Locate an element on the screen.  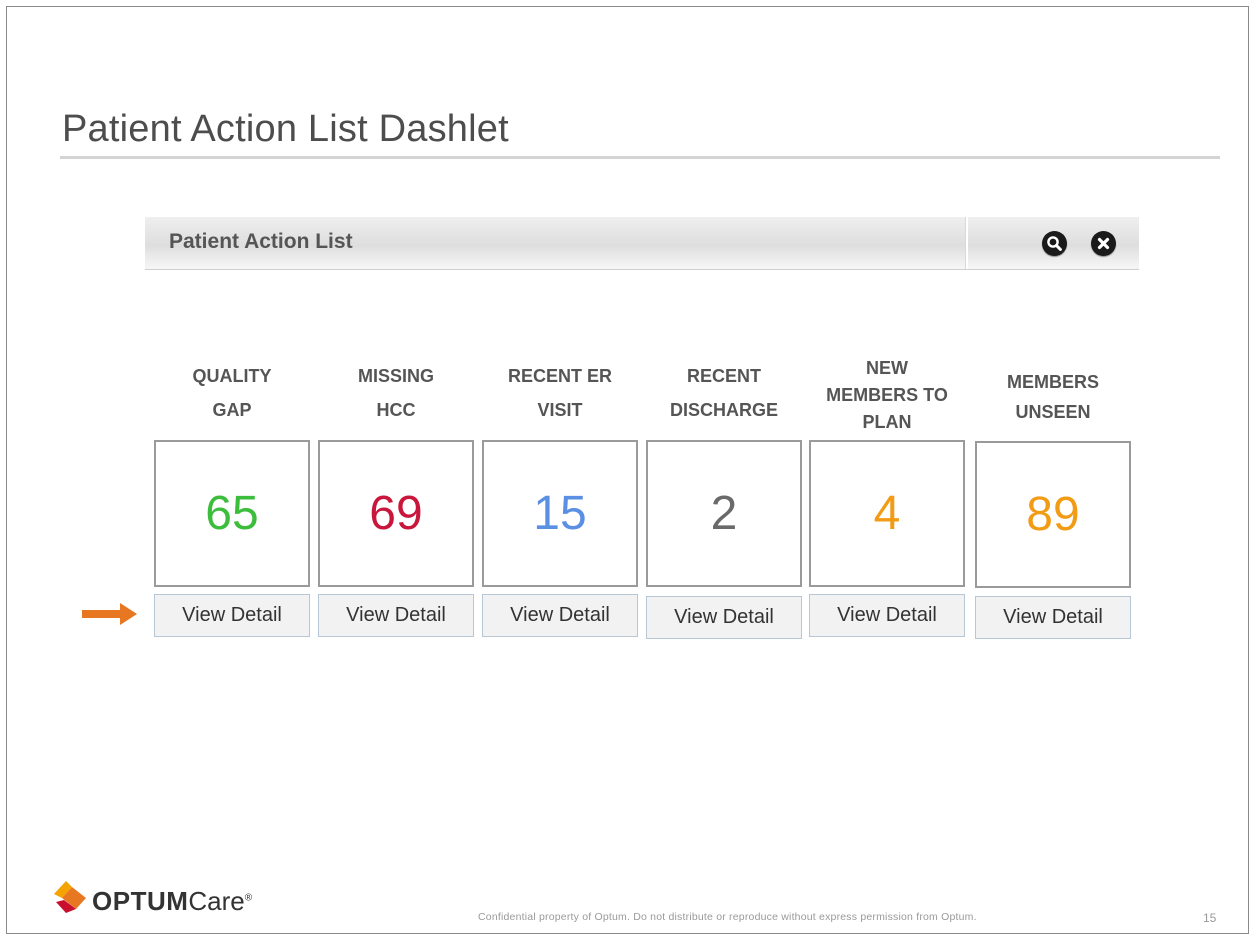
tile-count: 65 is located at coordinates (232, 513).